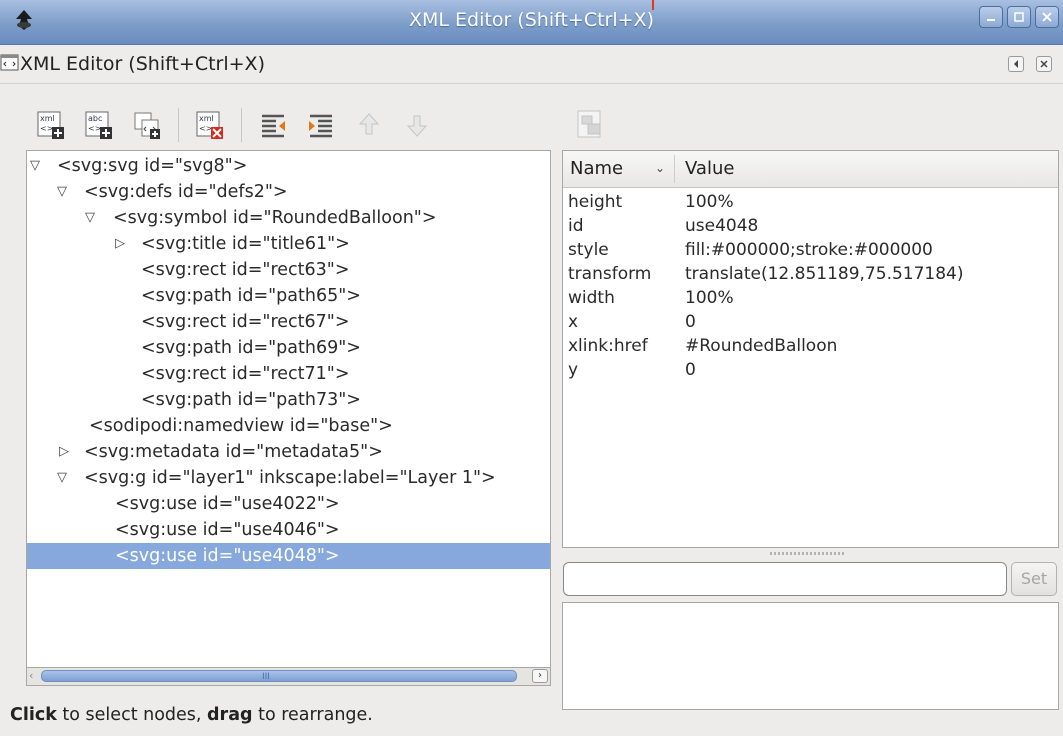 The width and height of the screenshot is (1063, 736). I want to click on column-header-value: Value, so click(709, 168).